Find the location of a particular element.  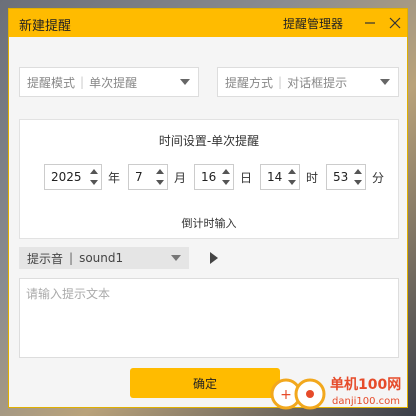

minimize-icon is located at coordinates (370, 23).